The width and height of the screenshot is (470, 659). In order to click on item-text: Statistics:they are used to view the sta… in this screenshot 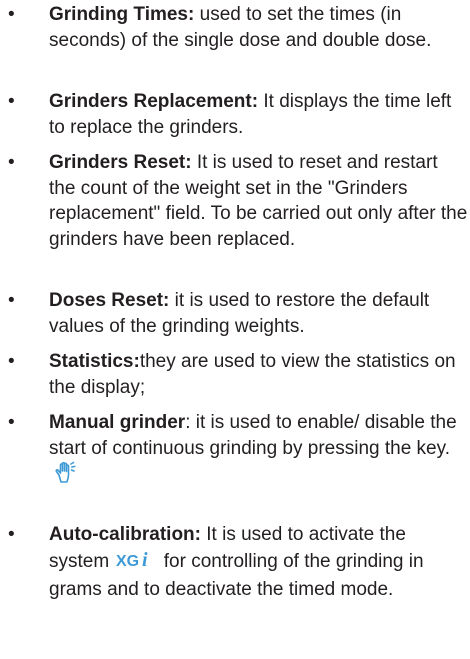, I will do `click(259, 374)`.